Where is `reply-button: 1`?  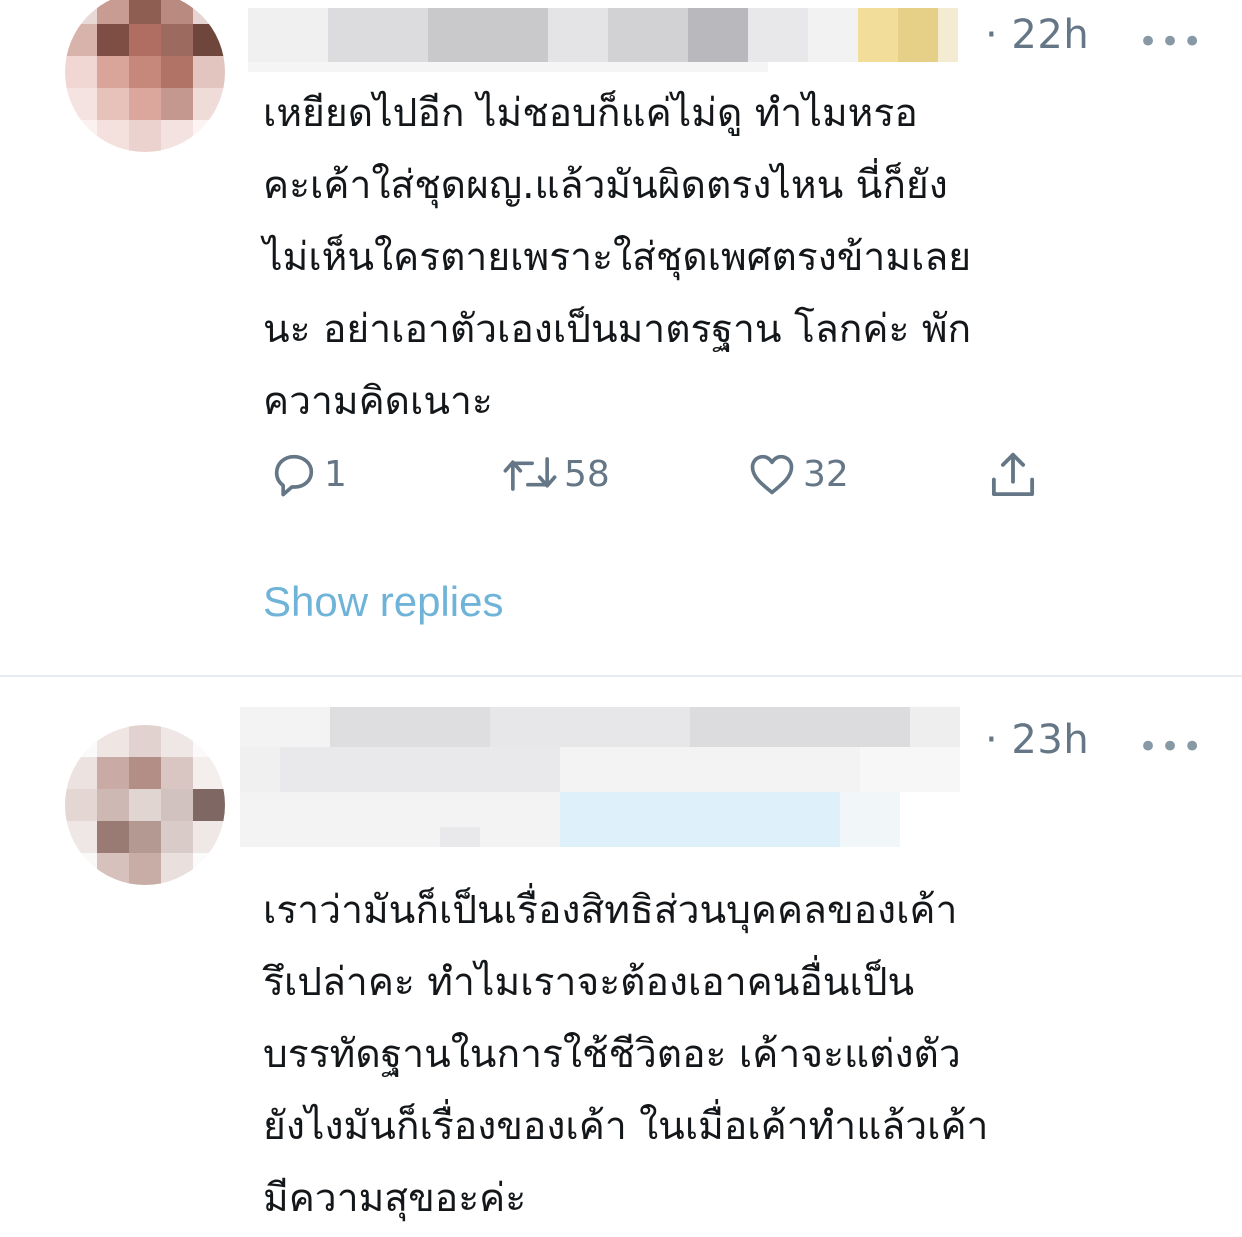
reply-button: 1 is located at coordinates (307, 474).